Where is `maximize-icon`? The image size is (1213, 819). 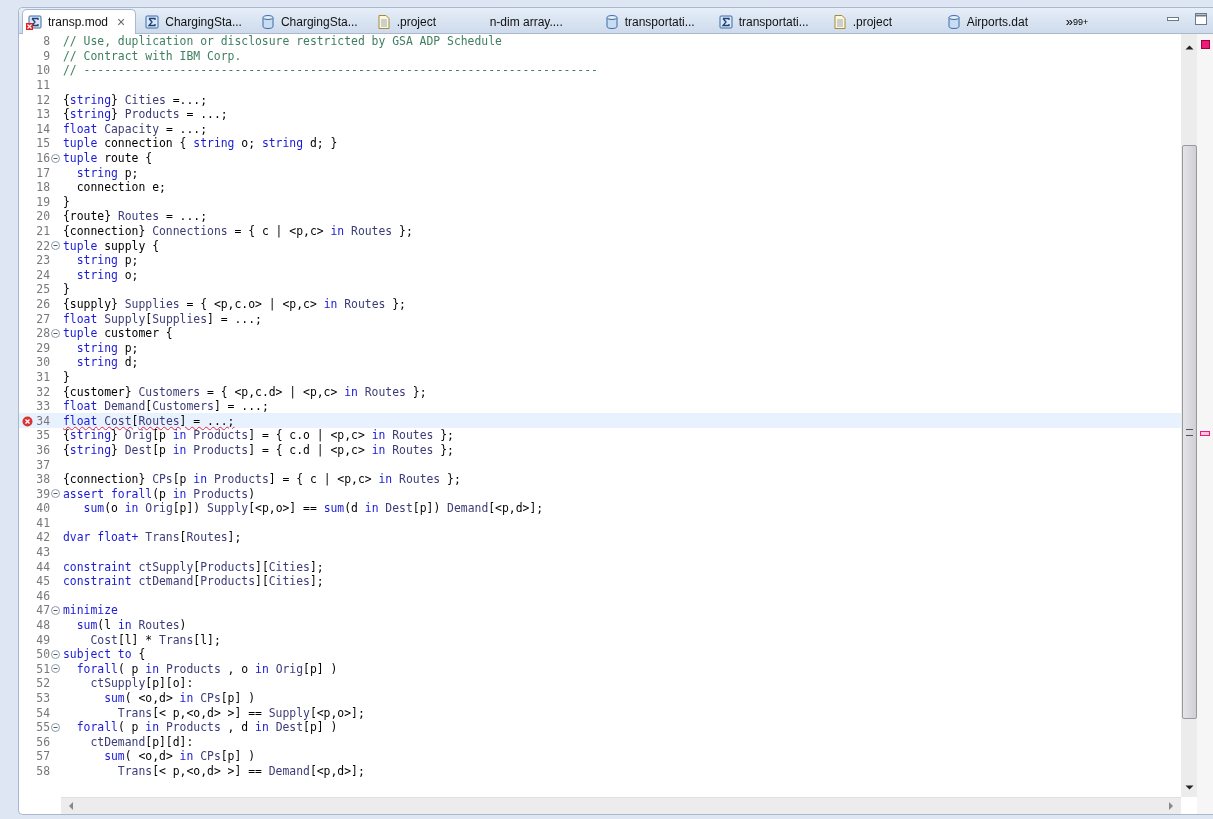 maximize-icon is located at coordinates (1201, 19).